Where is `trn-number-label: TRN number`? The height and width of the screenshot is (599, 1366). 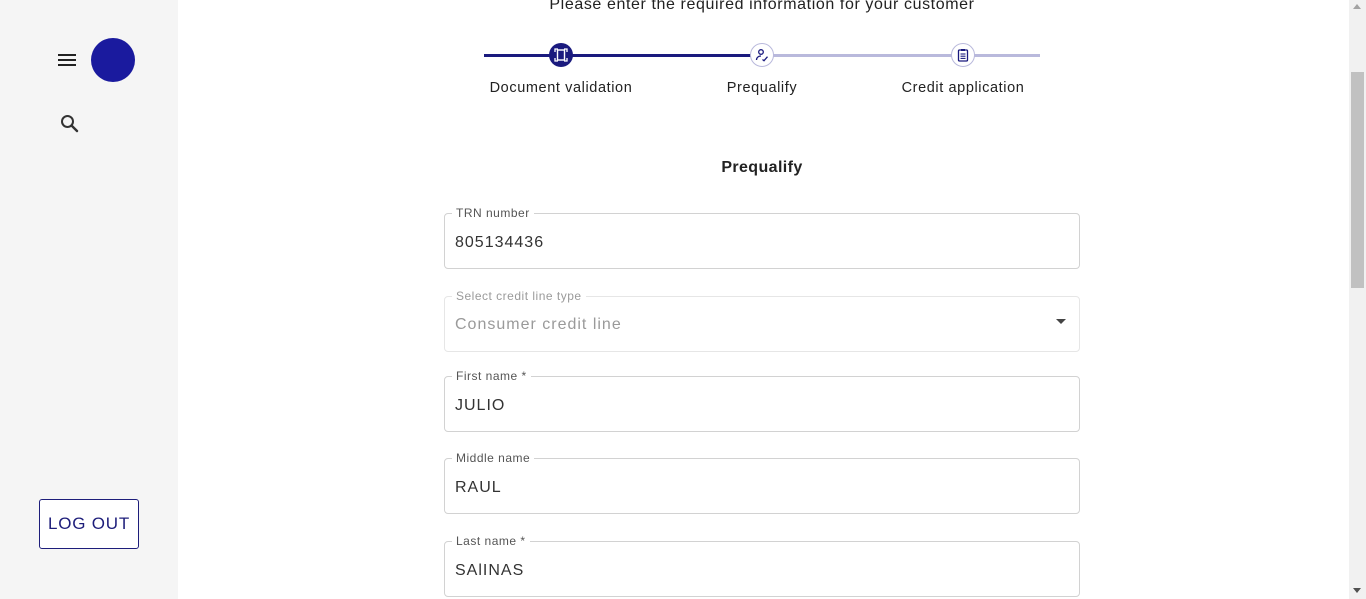
trn-number-label: TRN number is located at coordinates (493, 213).